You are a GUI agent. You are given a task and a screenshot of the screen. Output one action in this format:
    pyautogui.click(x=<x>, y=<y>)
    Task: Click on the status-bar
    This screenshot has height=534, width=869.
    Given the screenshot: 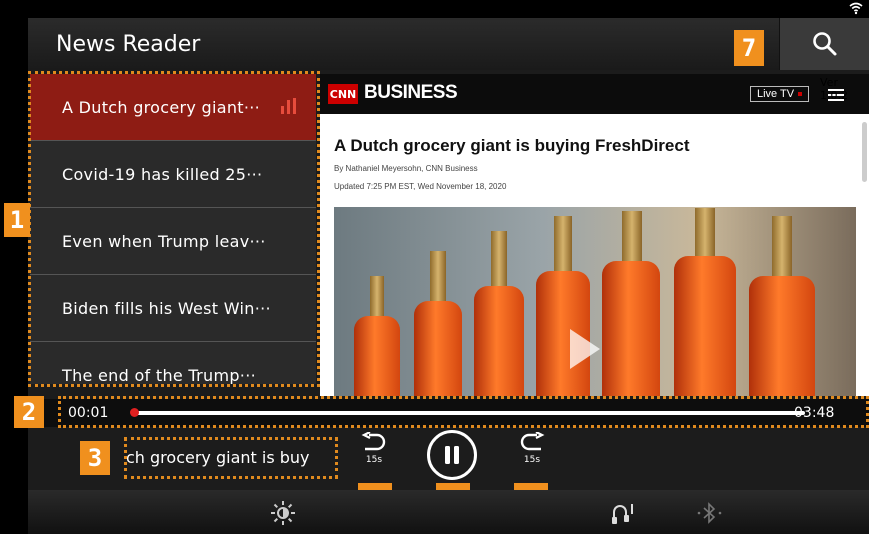 What is the action you would take?
    pyautogui.click(x=434, y=9)
    